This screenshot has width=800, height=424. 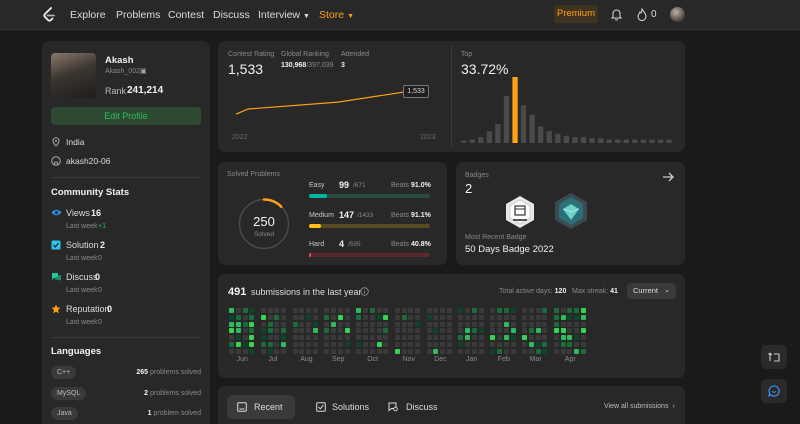 I want to click on leetcode-logo-icon, so click(x=49, y=15).